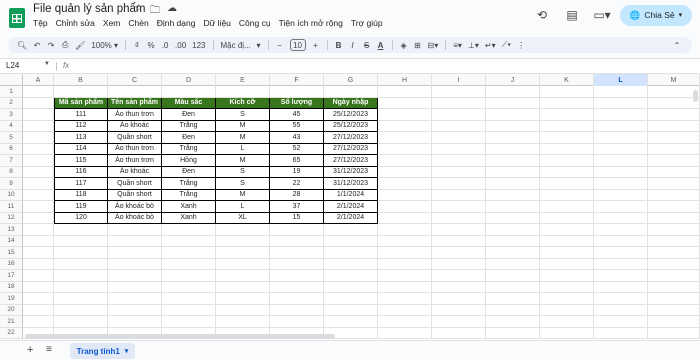  What do you see at coordinates (11, 184) in the screenshot?
I see `row-header: 9` at bounding box center [11, 184].